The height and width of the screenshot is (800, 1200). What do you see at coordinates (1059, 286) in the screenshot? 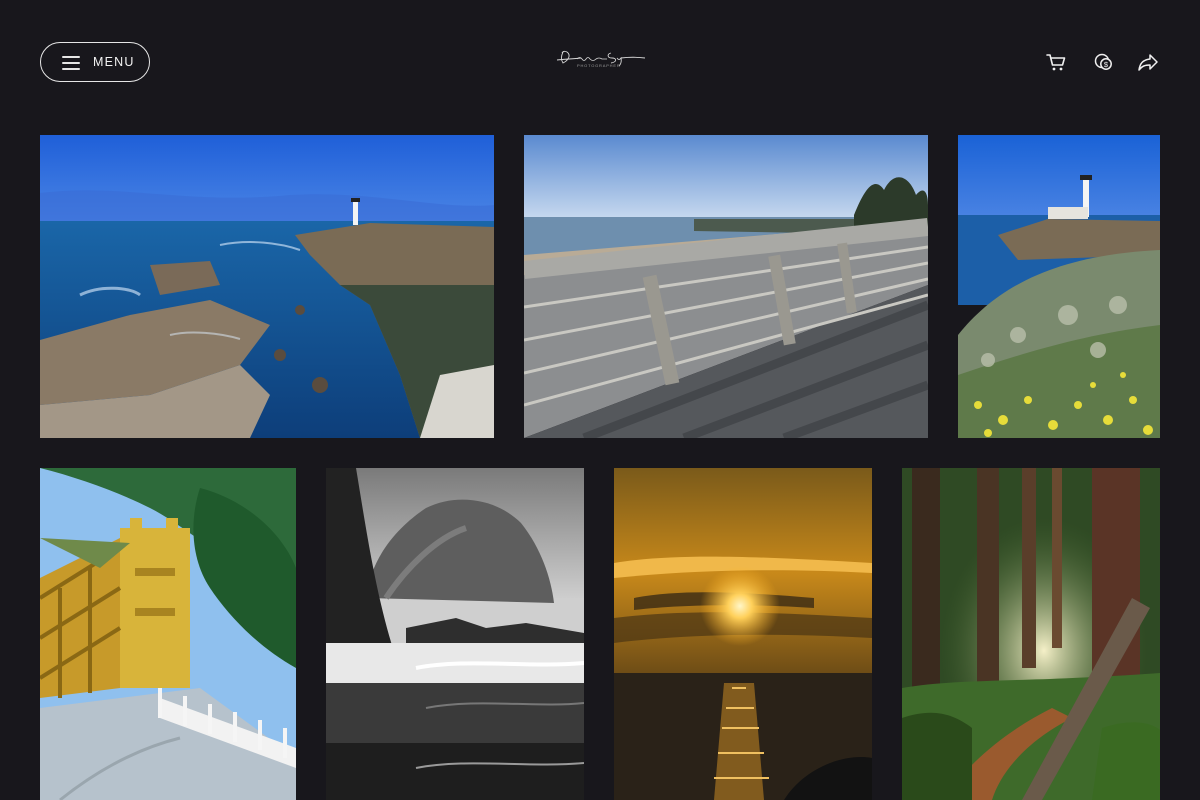
I see `gallery-photo-lighthouse-flowers` at bounding box center [1059, 286].